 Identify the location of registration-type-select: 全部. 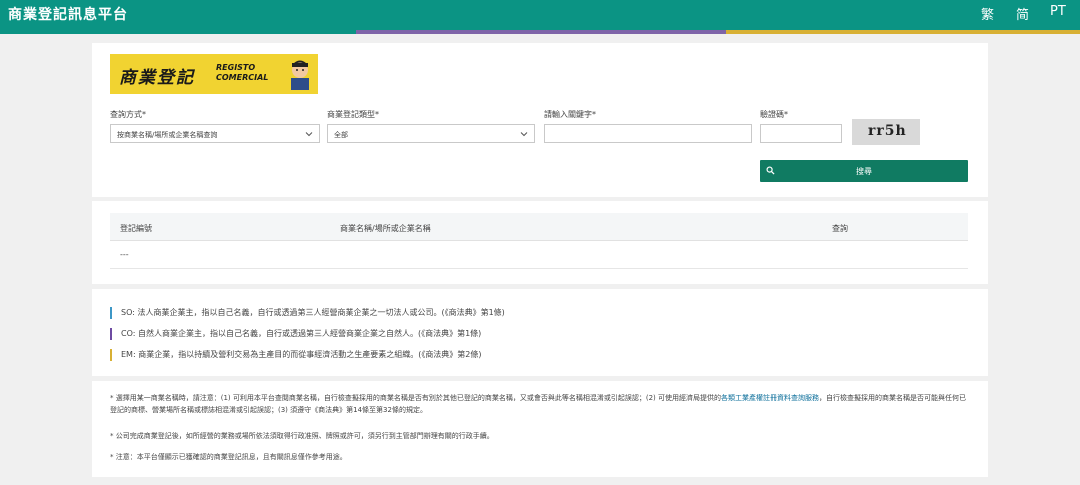
(431, 133).